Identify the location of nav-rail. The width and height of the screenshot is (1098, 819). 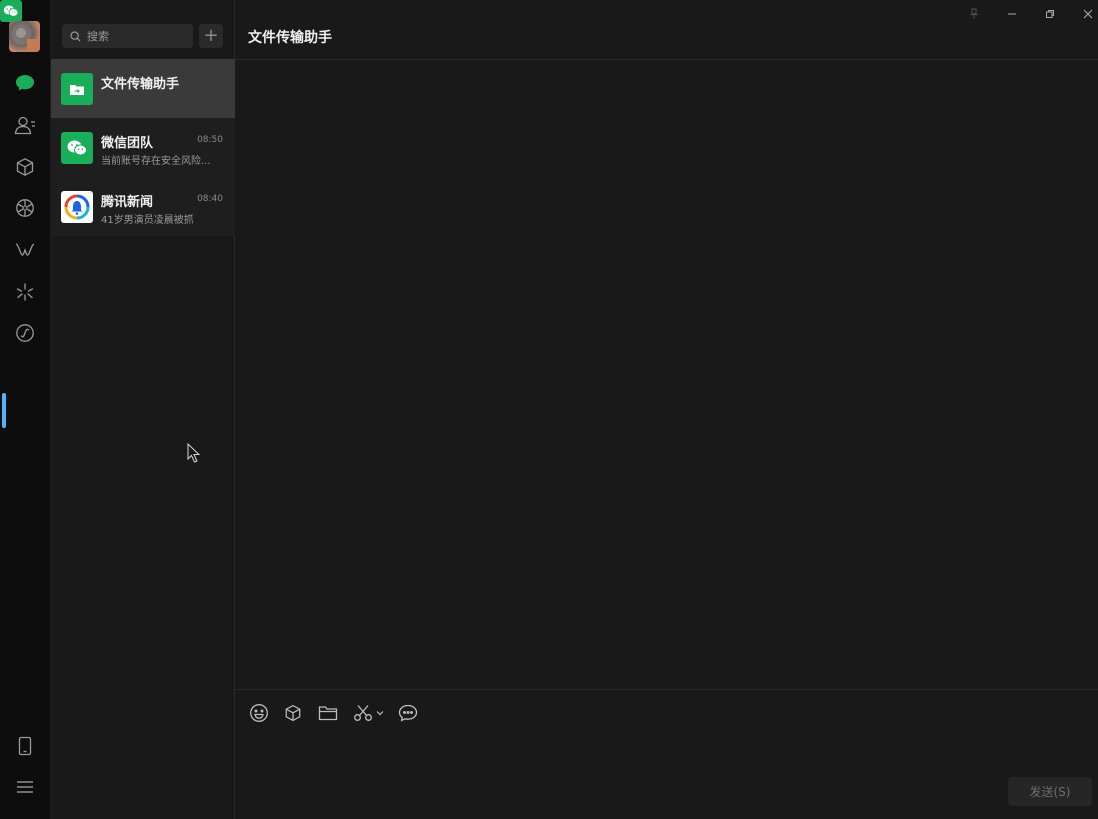
(25, 409).